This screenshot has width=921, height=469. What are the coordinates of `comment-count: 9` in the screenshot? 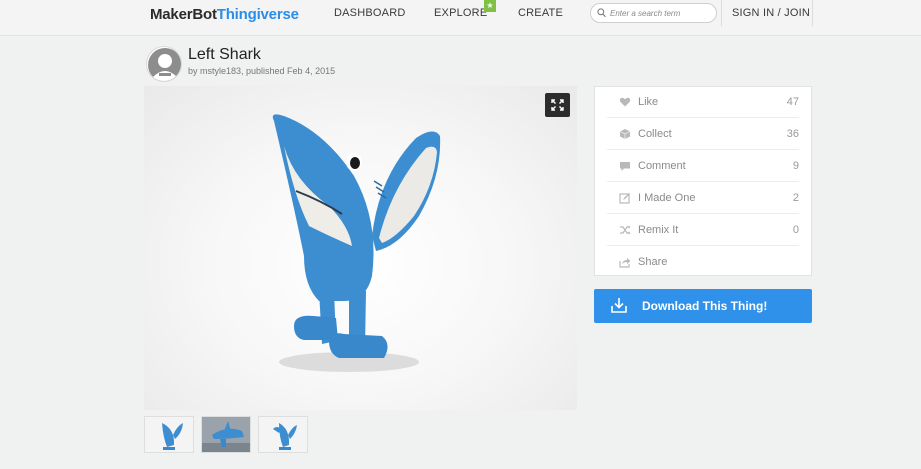 It's located at (795, 166).